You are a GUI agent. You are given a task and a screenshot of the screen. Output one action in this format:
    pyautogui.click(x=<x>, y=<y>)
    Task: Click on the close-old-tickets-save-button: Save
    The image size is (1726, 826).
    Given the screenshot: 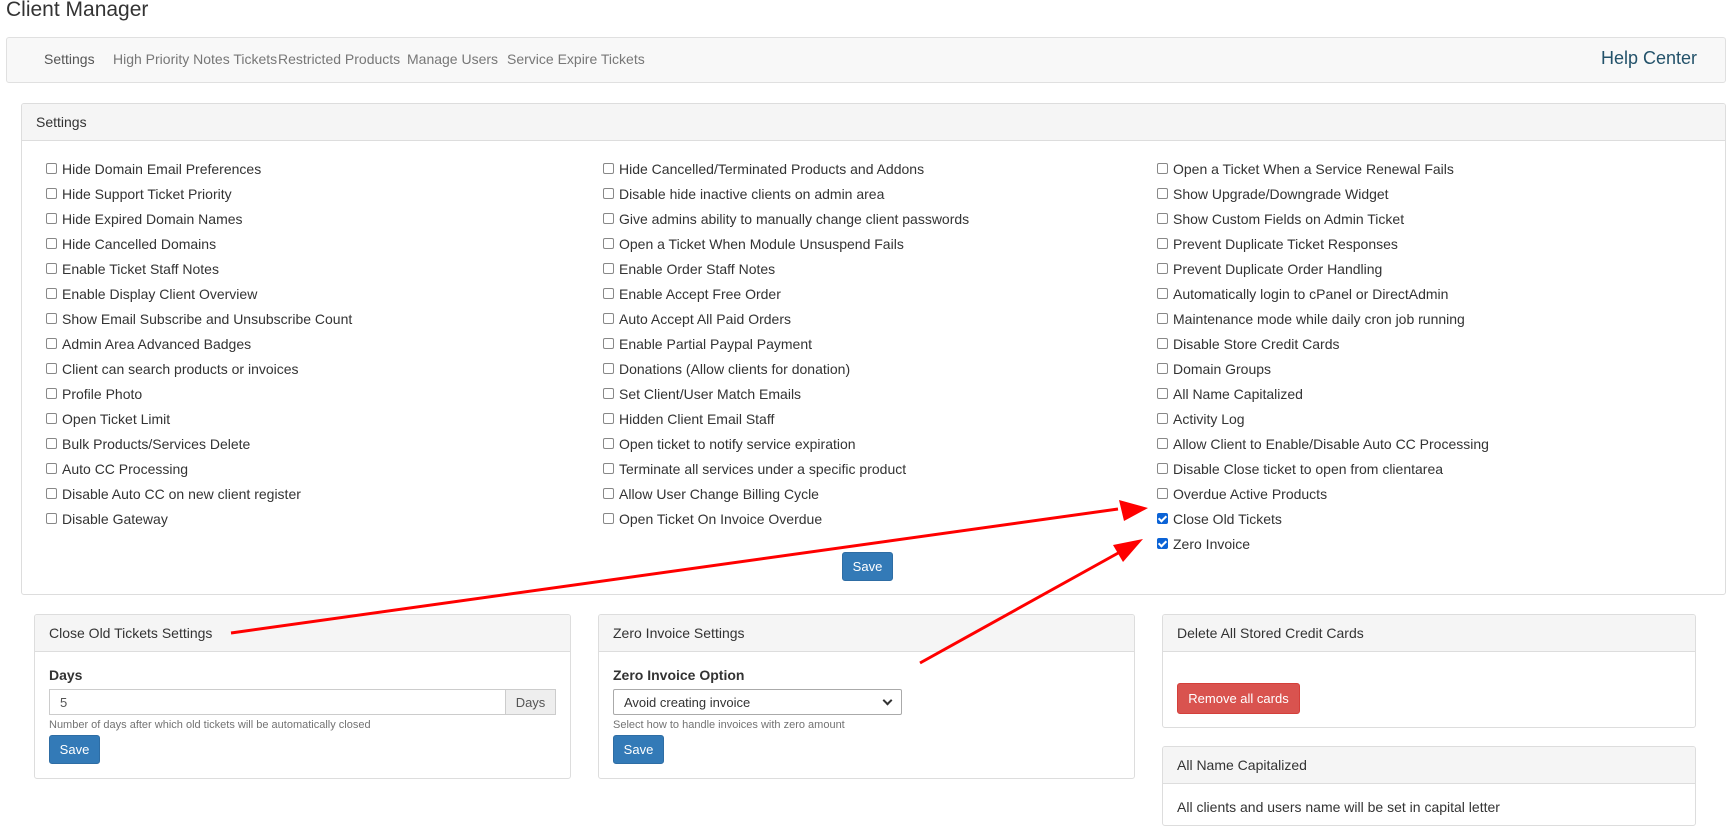 What is the action you would take?
    pyautogui.click(x=74, y=749)
    